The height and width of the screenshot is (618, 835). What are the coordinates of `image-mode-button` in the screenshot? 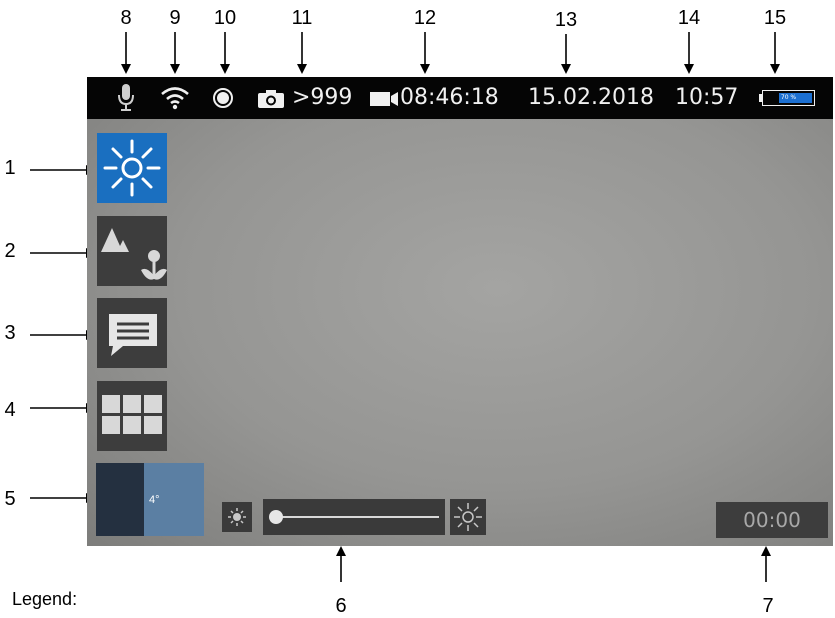 It's located at (132, 251).